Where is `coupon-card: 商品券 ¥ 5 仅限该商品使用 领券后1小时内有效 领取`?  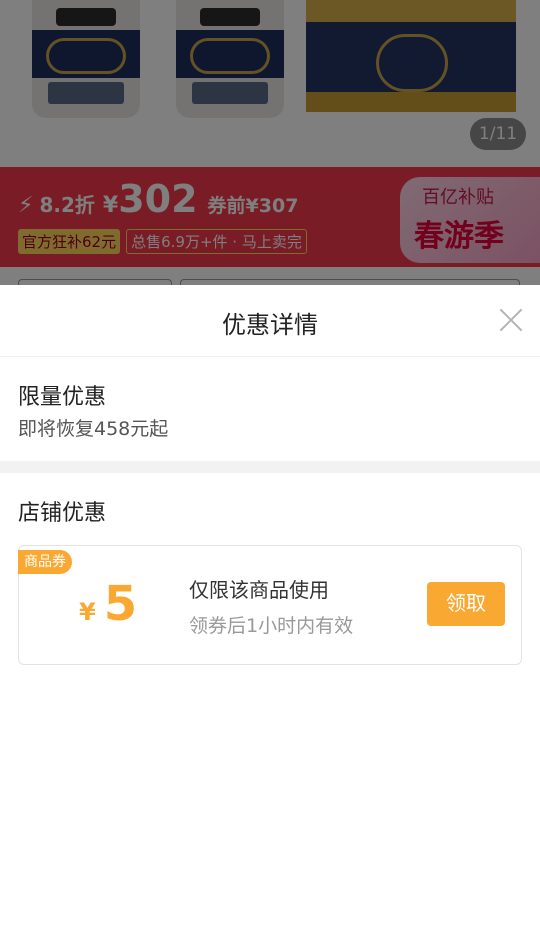 coupon-card: 商品券 ¥ 5 仅限该商品使用 领券后1小时内有效 领取 is located at coordinates (270, 605).